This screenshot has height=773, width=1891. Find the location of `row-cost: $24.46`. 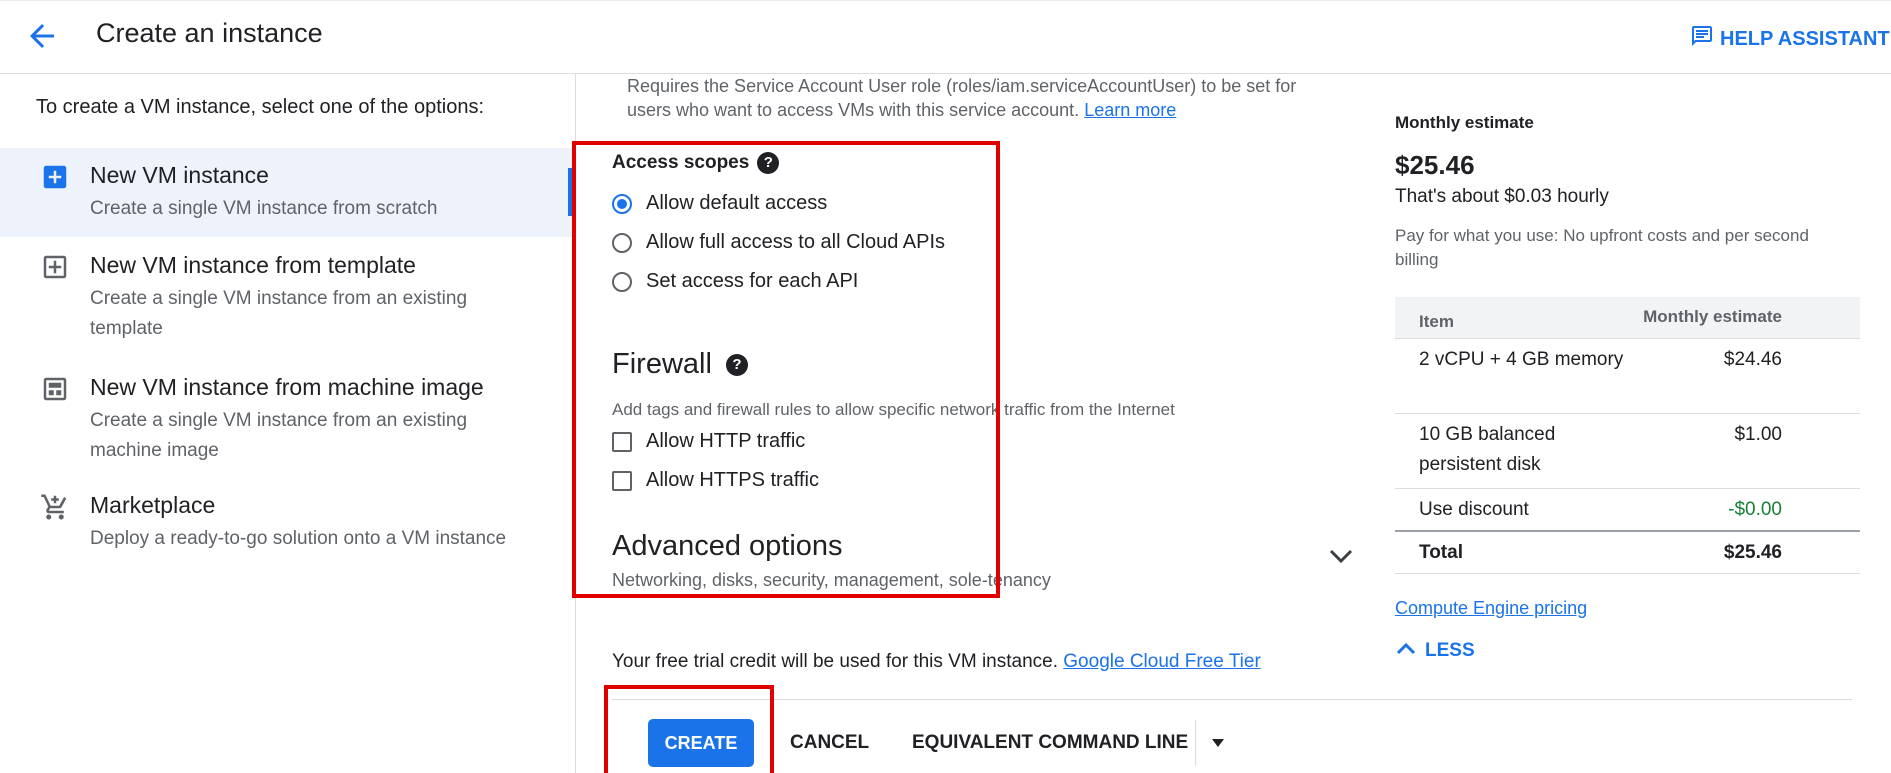

row-cost: $24.46 is located at coordinates (1752, 359).